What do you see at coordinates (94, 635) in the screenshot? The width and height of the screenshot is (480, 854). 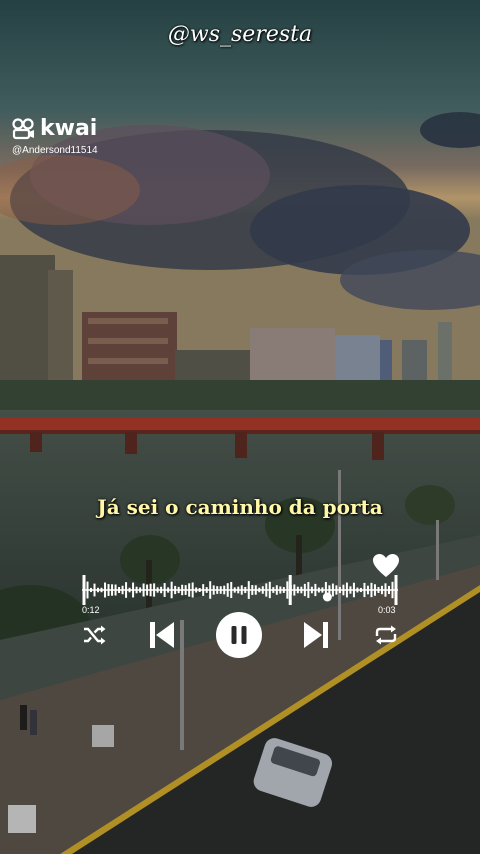 I see `shuffle-icon` at bounding box center [94, 635].